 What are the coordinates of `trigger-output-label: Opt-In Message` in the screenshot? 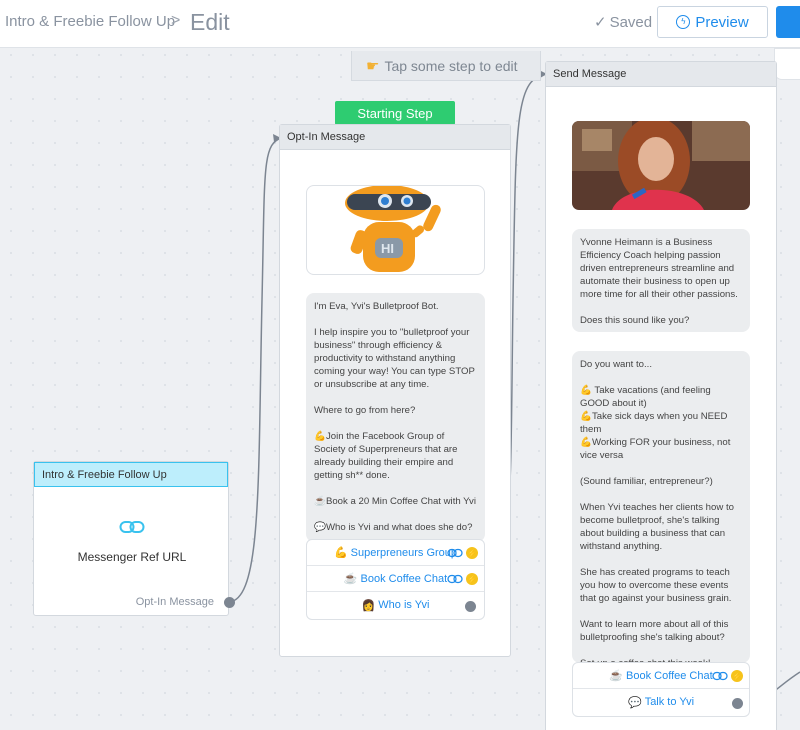 It's located at (174, 602).